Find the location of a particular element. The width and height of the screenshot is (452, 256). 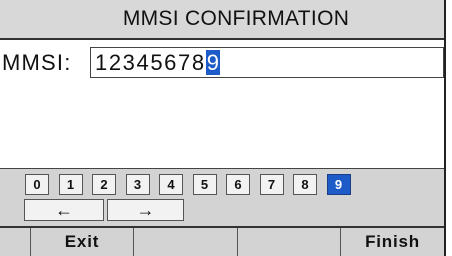

key-digit-0: 0 is located at coordinates (37, 184).